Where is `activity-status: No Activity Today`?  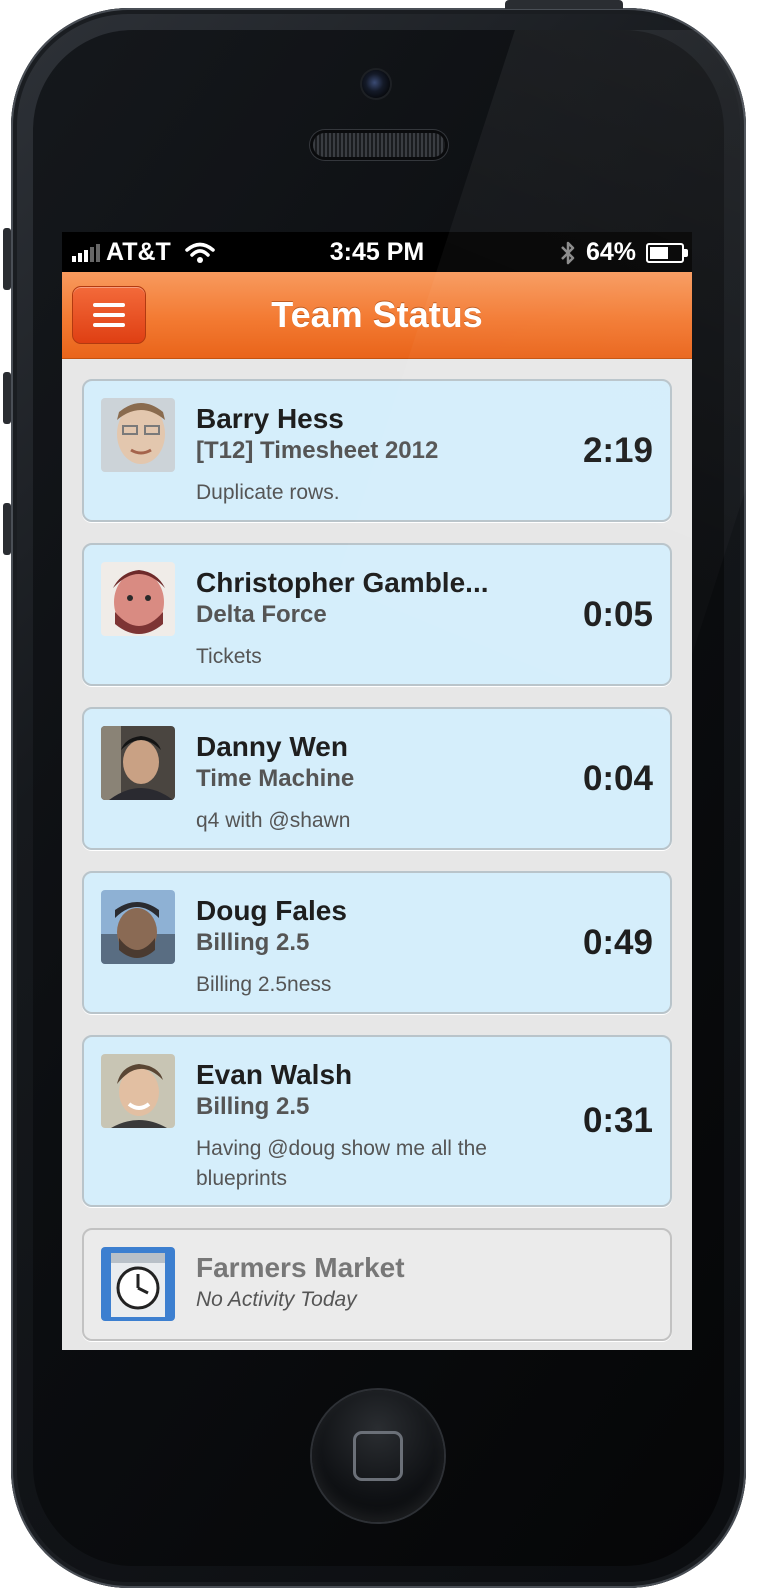 activity-status: No Activity Today is located at coordinates (276, 1299).